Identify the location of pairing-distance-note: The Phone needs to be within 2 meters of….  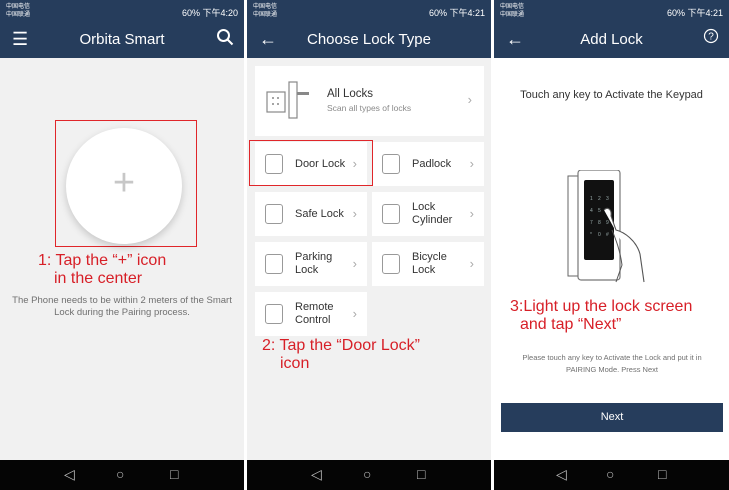
(122, 306).